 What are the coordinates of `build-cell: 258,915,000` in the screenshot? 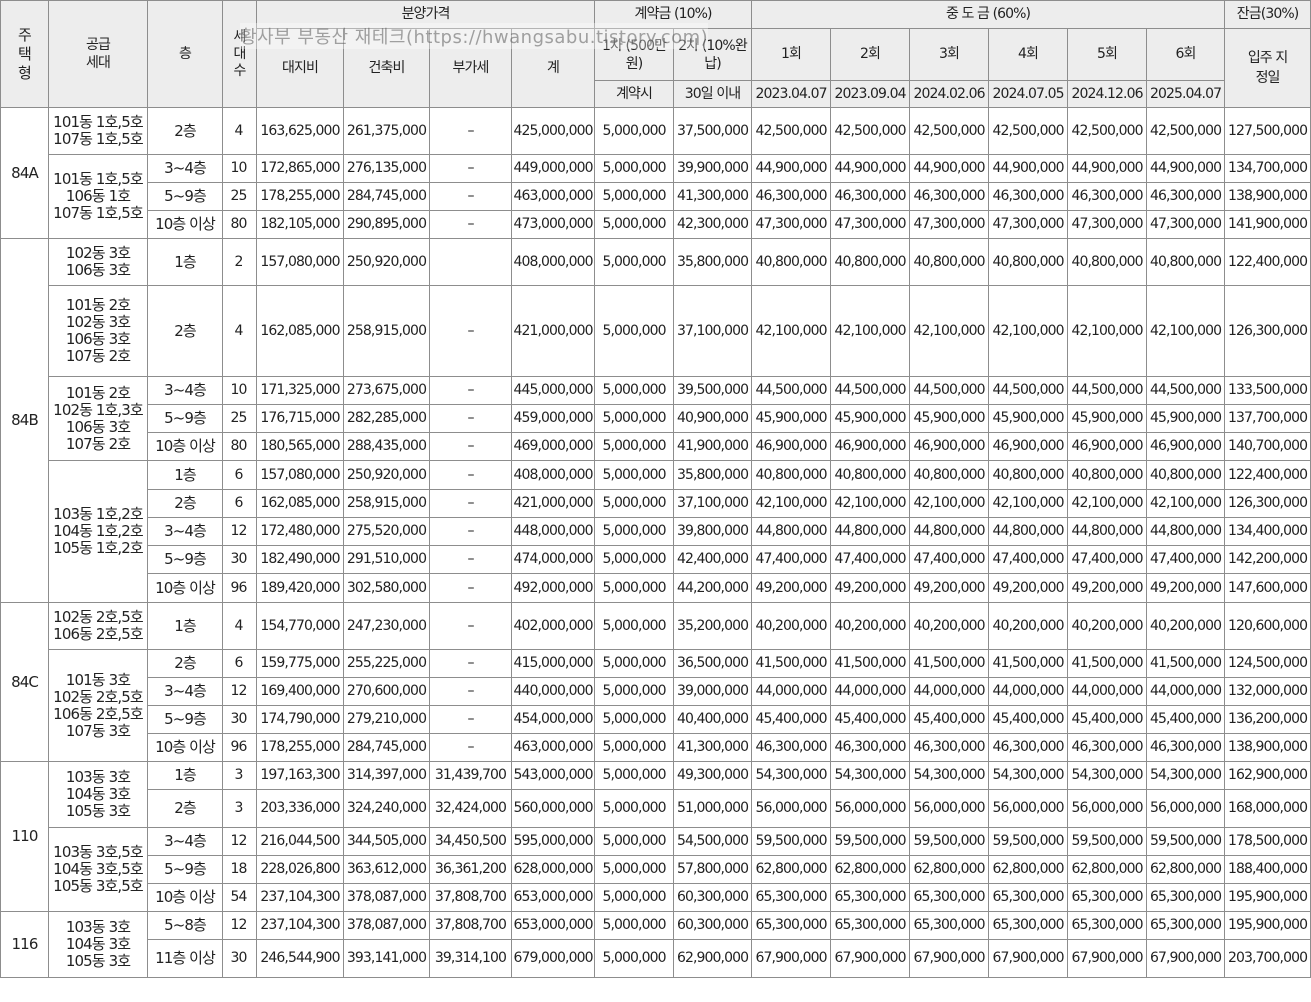 It's located at (386, 503).